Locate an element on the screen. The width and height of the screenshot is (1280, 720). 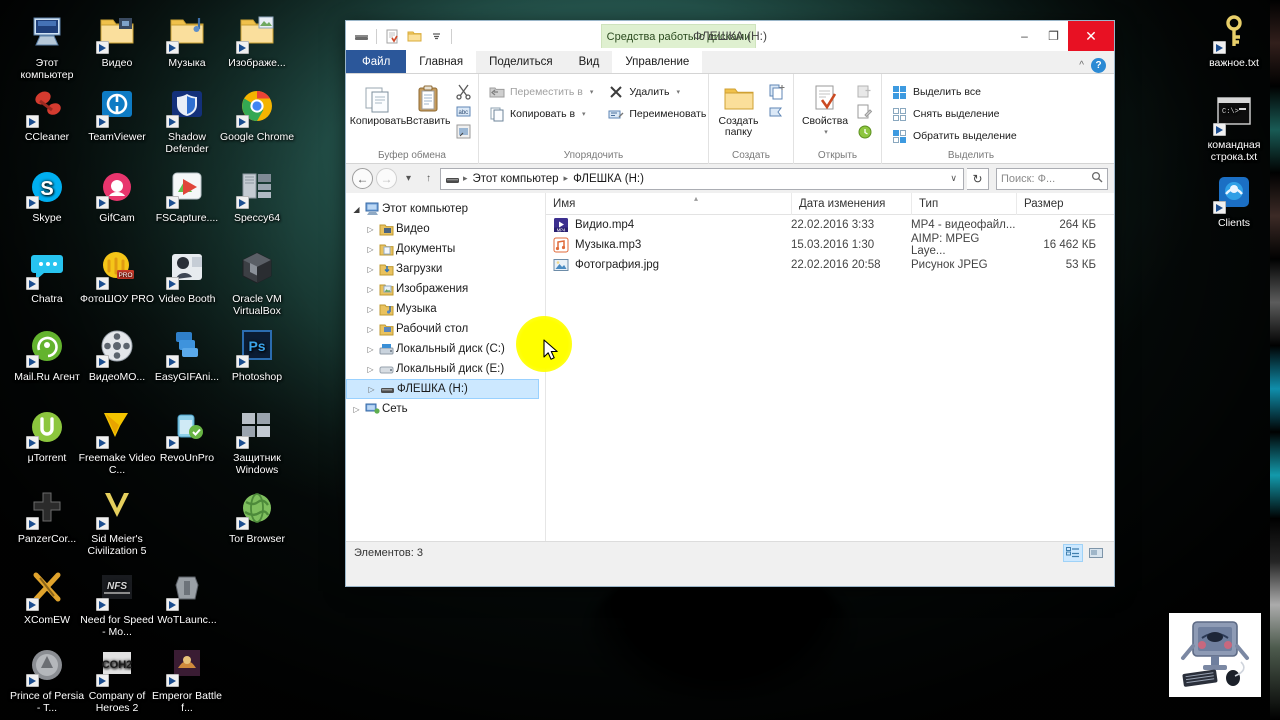
desktop-icon-civilization5-icon: Sid Meier's Civilization 5 is located at coordinates (117, 523).